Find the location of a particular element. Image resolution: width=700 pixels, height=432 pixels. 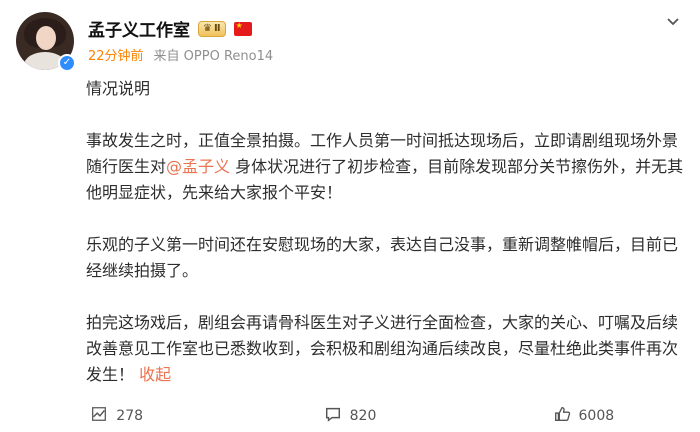

avatar: ✓ is located at coordinates (46, 42).